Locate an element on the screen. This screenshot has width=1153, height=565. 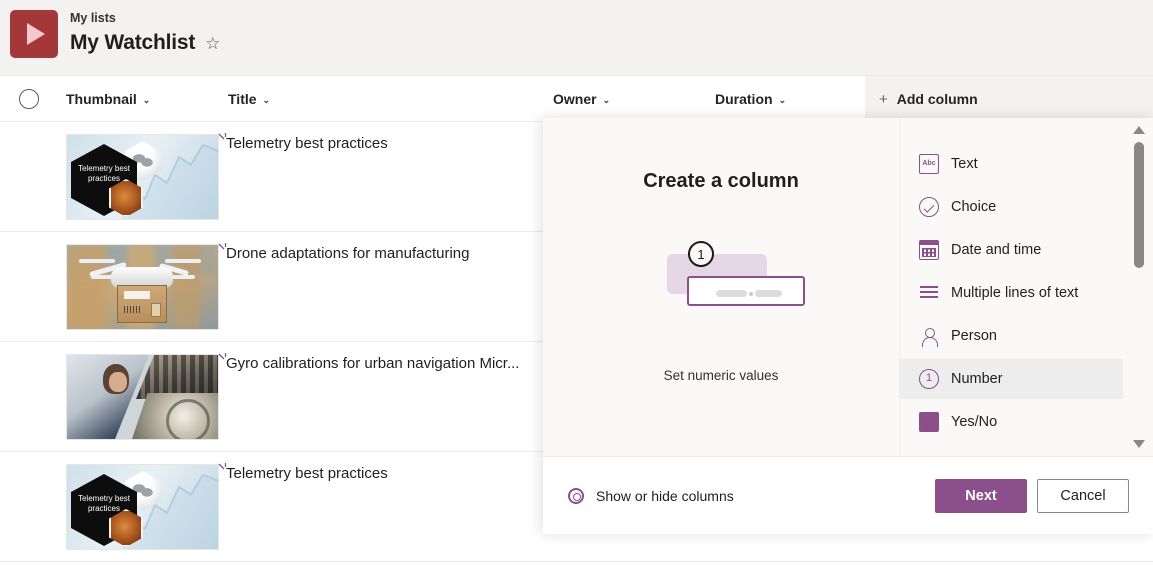
row-title: Drone adaptations for manufacturing is located at coordinates (347, 253).